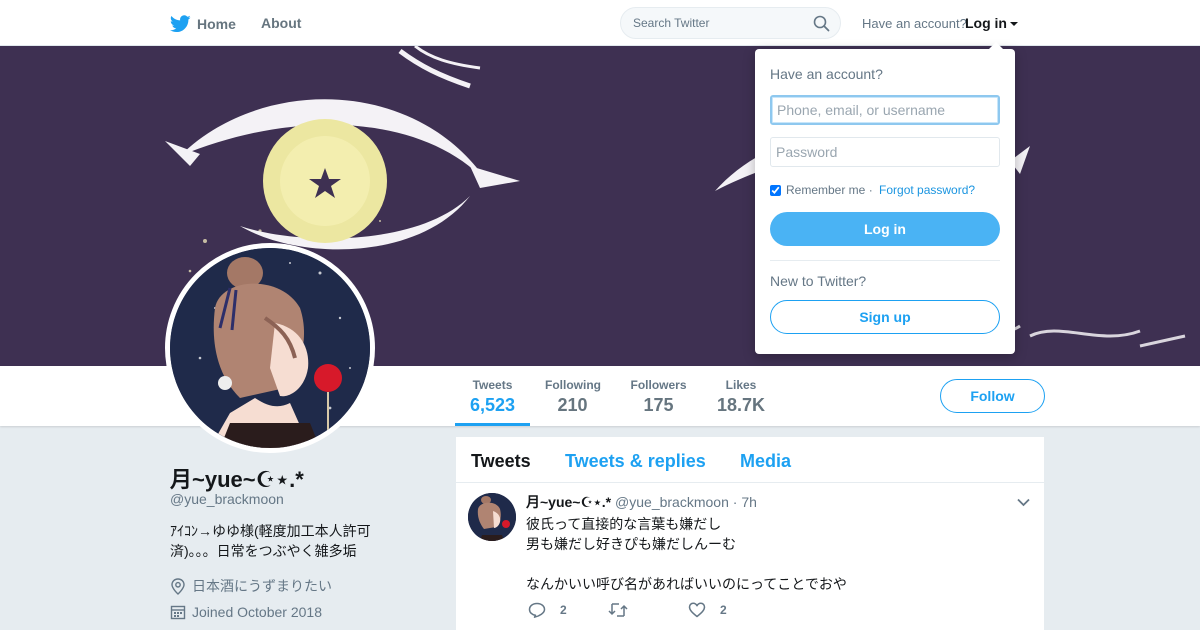 This screenshot has height=630, width=1200. Describe the element at coordinates (826, 74) in the screenshot. I see `dropdown-title: Have an account?` at that location.